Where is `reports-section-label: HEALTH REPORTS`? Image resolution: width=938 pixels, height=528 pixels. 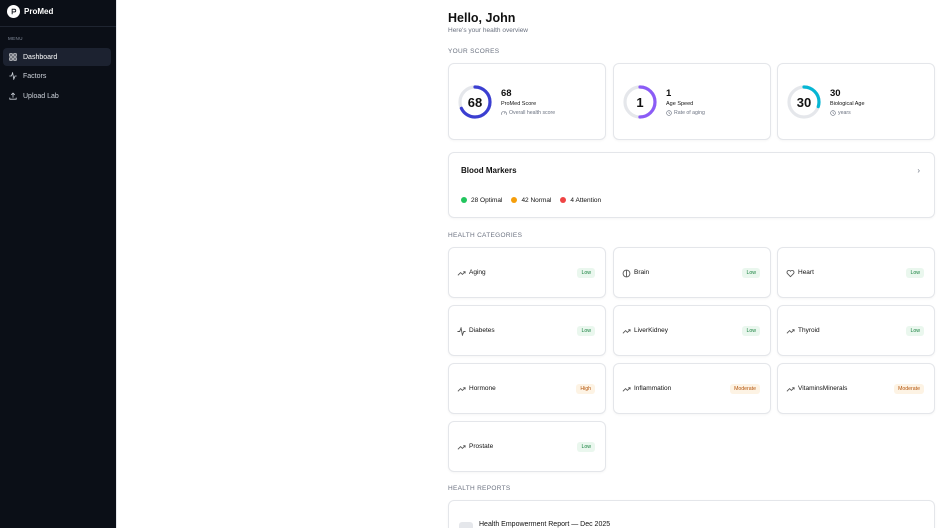
reports-section-label: HEALTH REPORTS is located at coordinates (479, 488).